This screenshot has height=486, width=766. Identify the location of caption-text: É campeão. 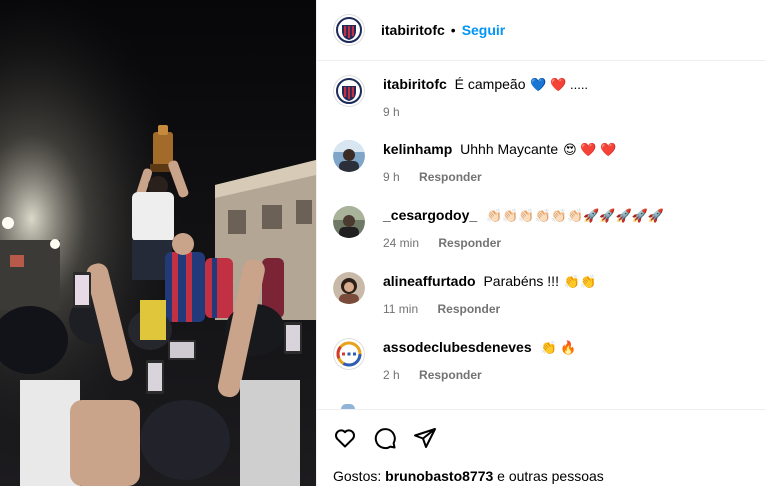
(490, 84).